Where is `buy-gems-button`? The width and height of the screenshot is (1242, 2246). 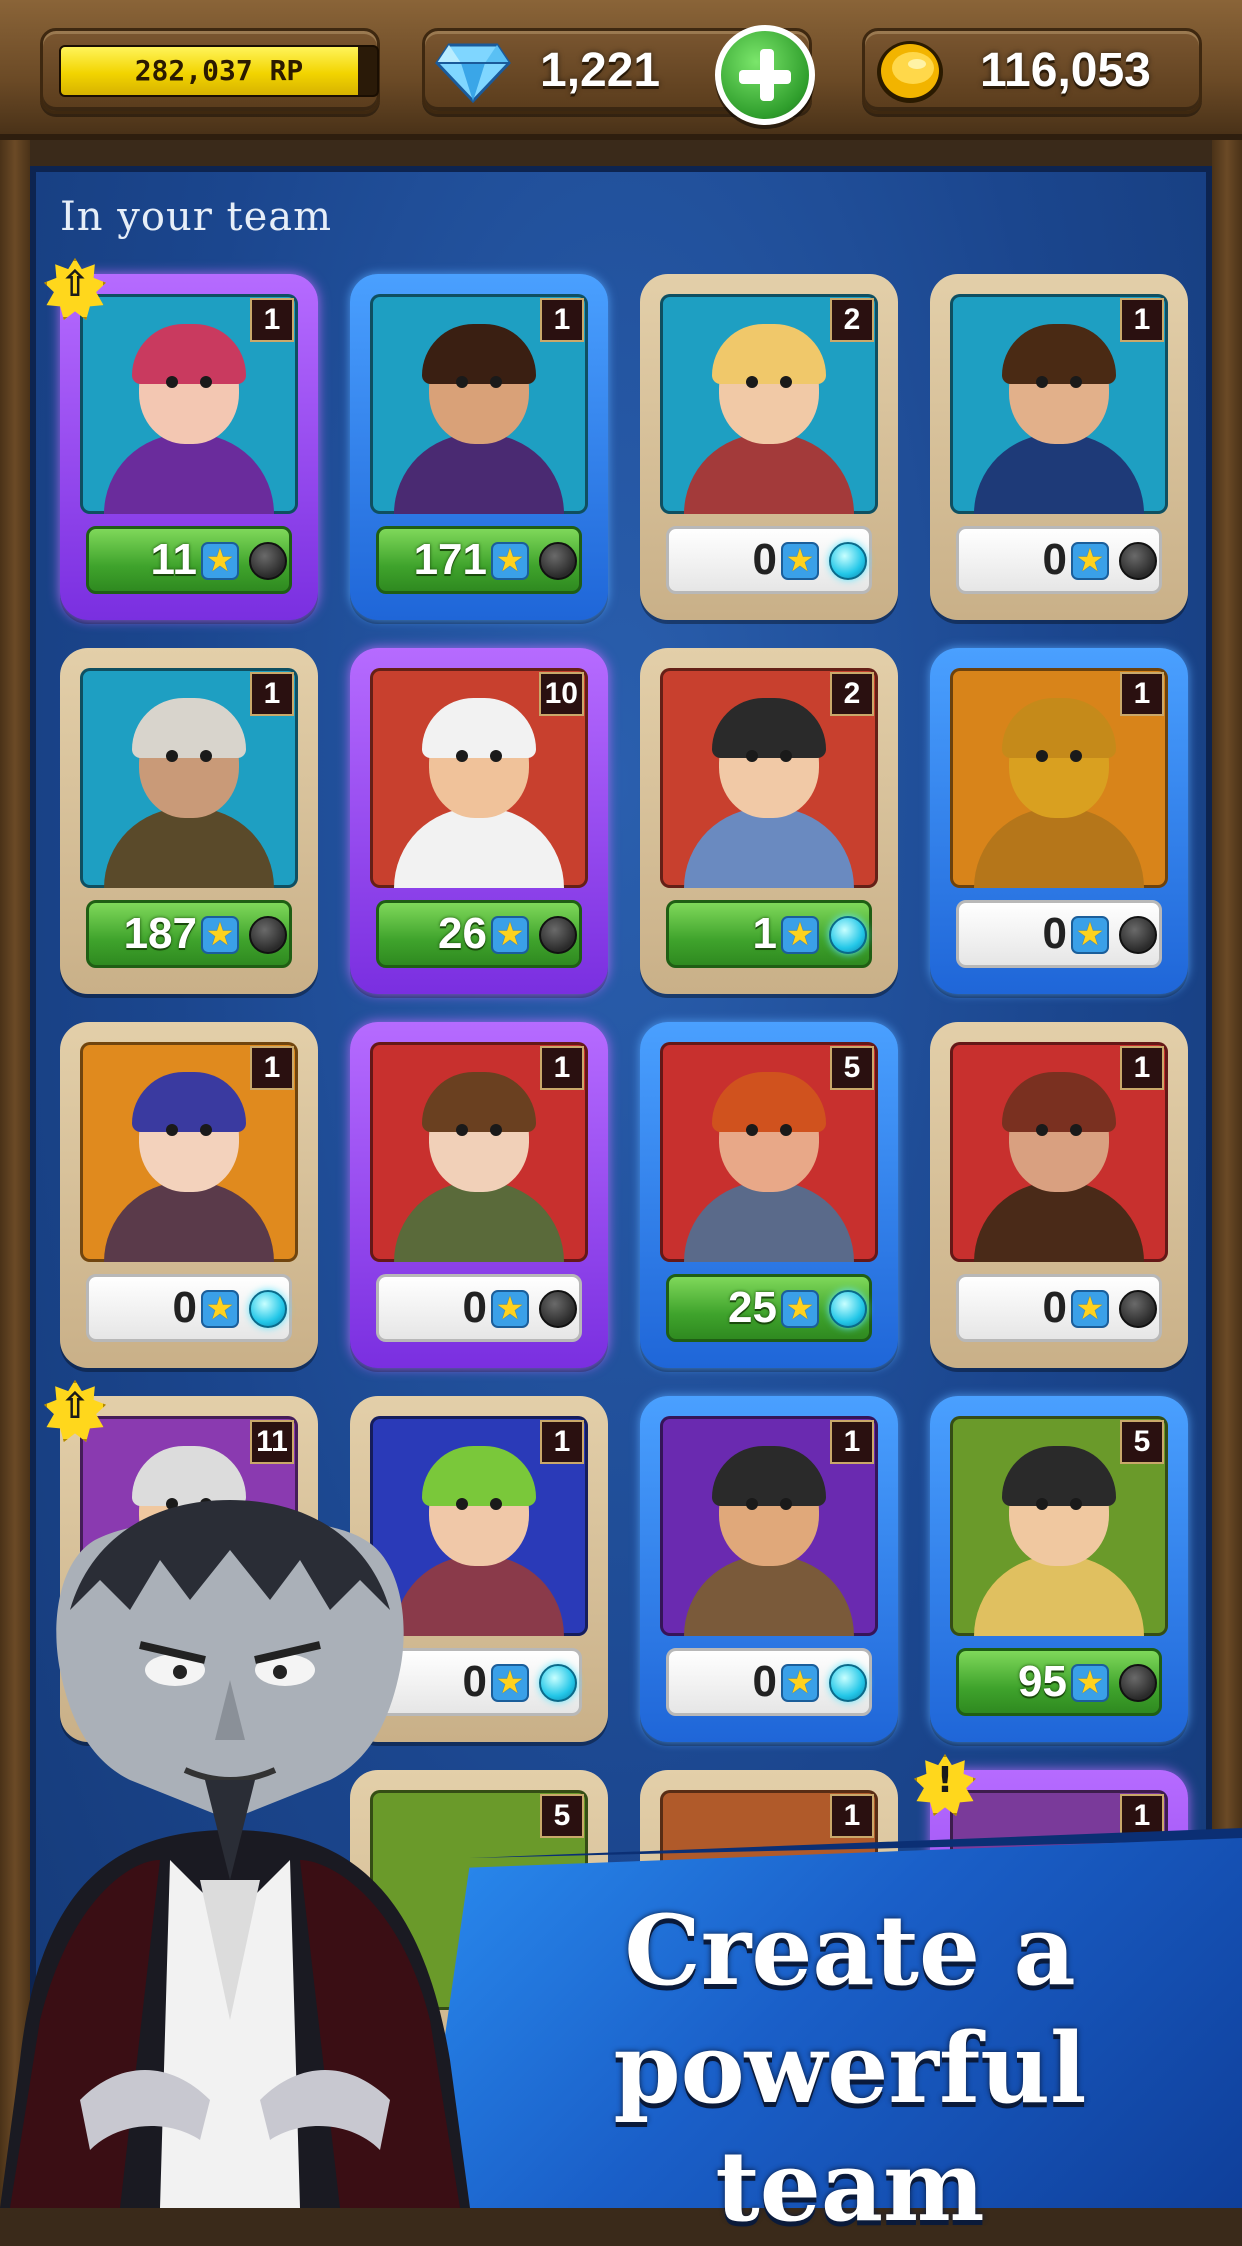 buy-gems-button is located at coordinates (765, 75).